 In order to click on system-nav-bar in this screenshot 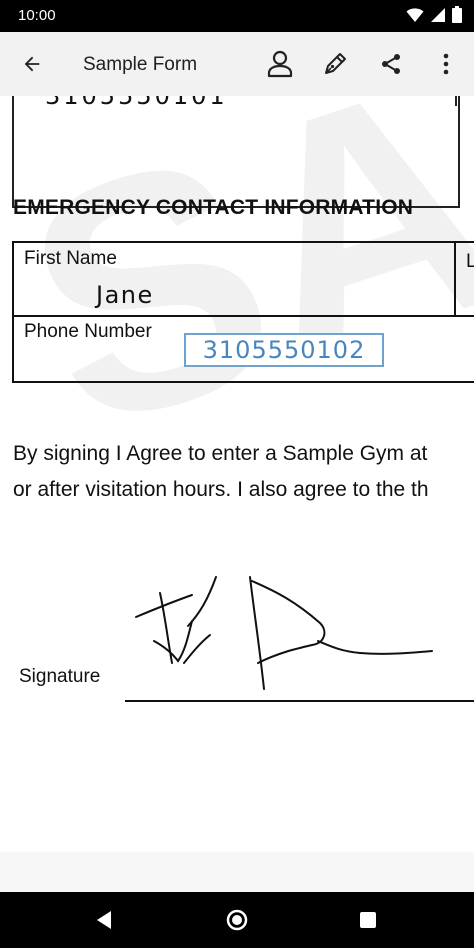, I will do `click(237, 920)`.